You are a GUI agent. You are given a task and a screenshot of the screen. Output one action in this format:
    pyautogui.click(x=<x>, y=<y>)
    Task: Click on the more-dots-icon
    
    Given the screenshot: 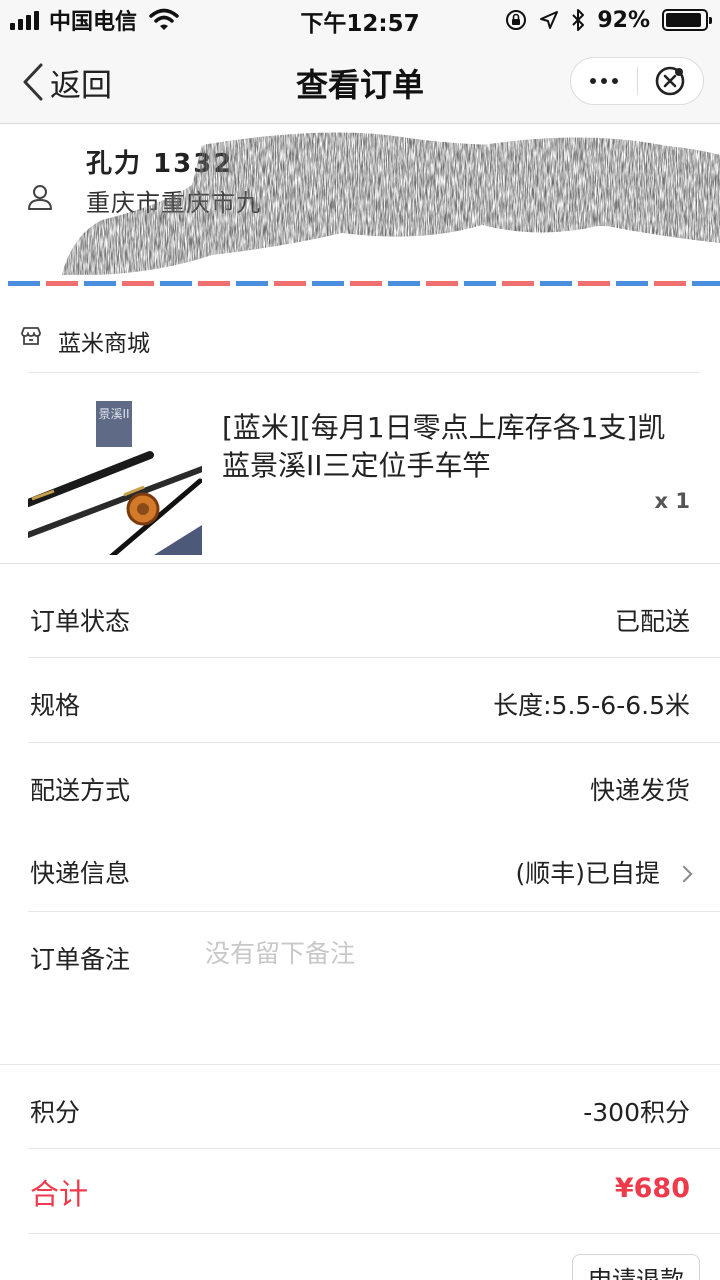 What is the action you would take?
    pyautogui.click(x=603, y=81)
    